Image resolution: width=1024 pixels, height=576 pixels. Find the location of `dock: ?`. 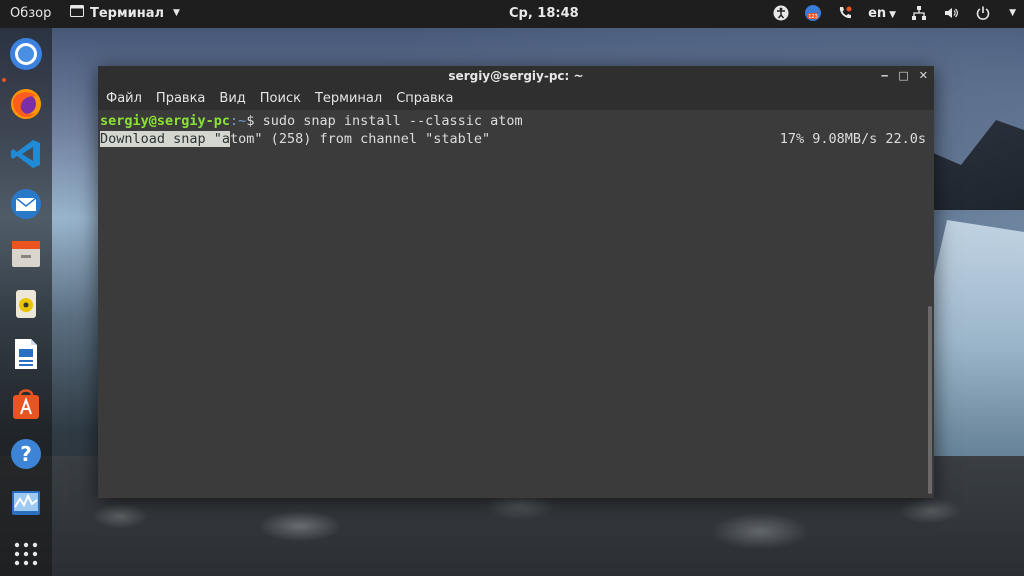

dock: ? is located at coordinates (26, 302).